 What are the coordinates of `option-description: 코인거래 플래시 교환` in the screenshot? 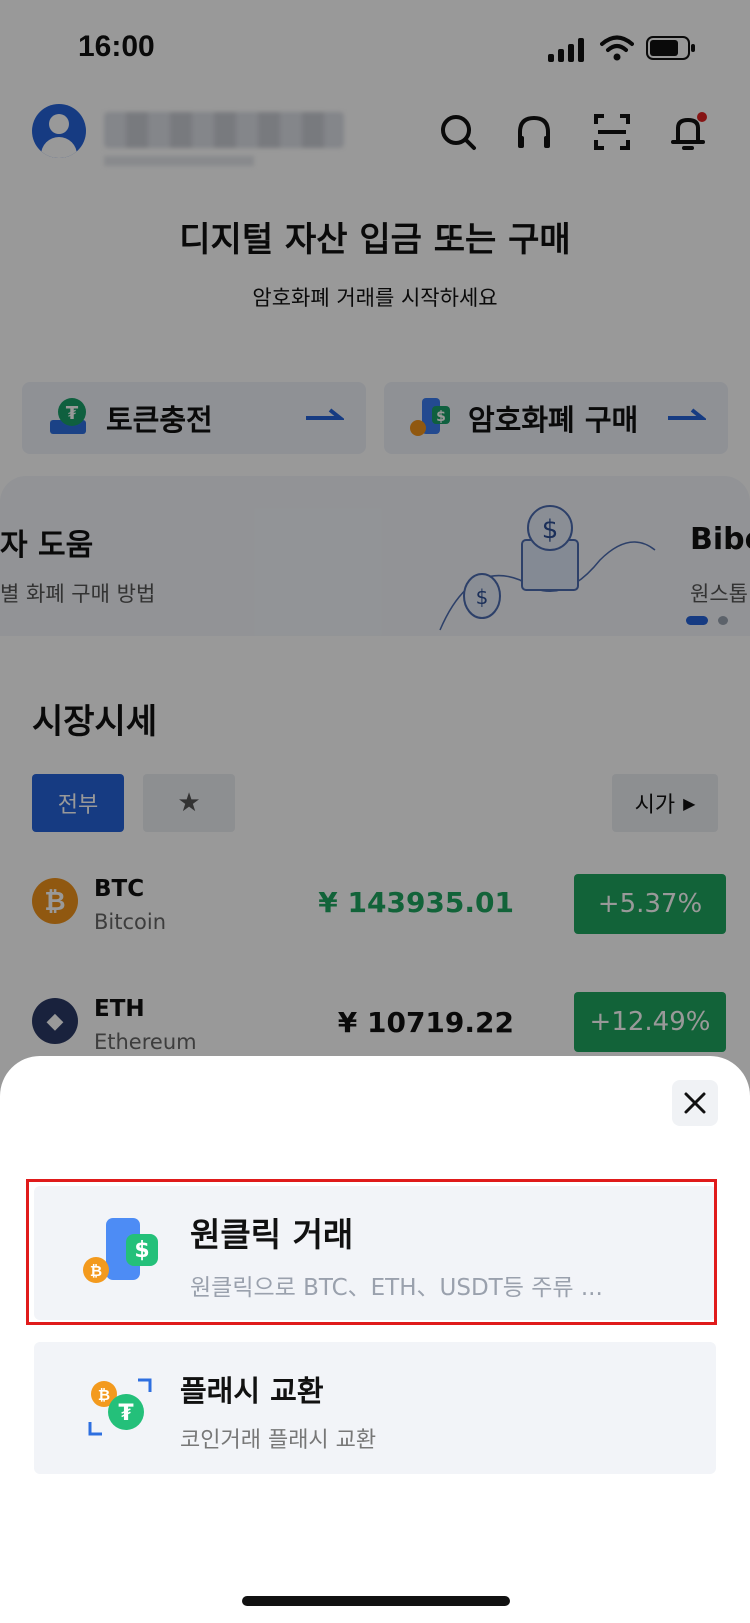 It's located at (278, 1440).